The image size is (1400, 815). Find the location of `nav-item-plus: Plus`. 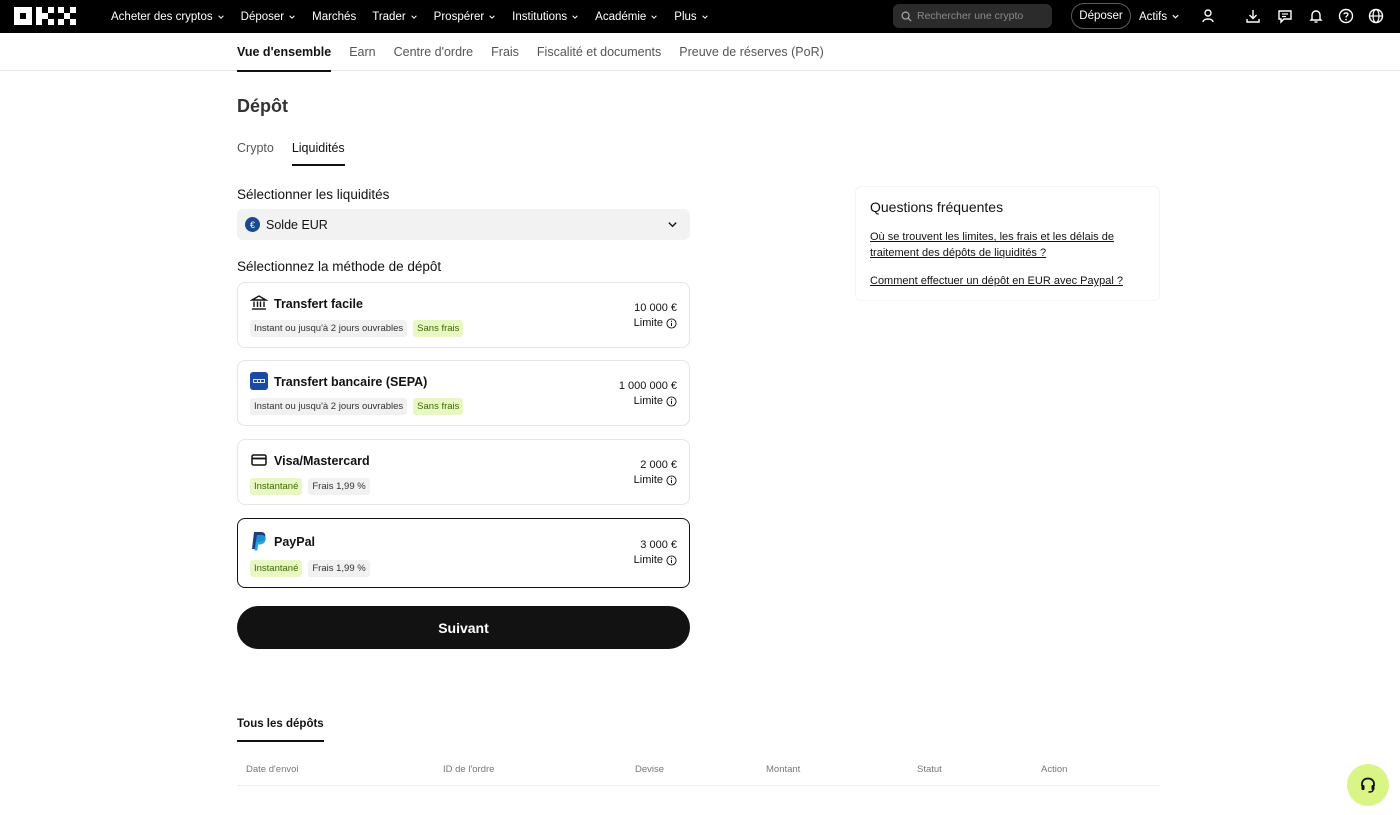

nav-item-plus: Plus is located at coordinates (691, 17).